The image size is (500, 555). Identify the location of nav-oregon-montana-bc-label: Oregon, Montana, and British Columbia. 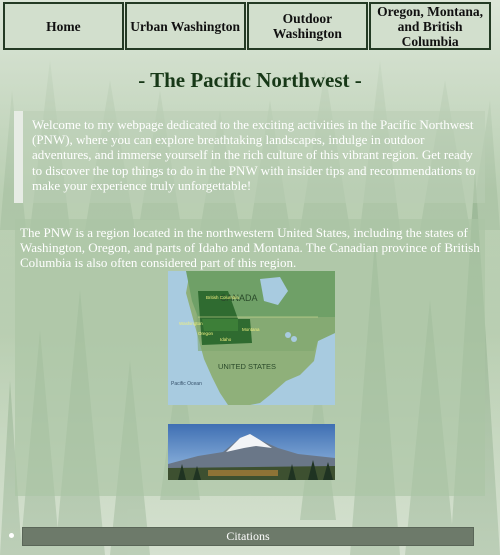
(430, 26).